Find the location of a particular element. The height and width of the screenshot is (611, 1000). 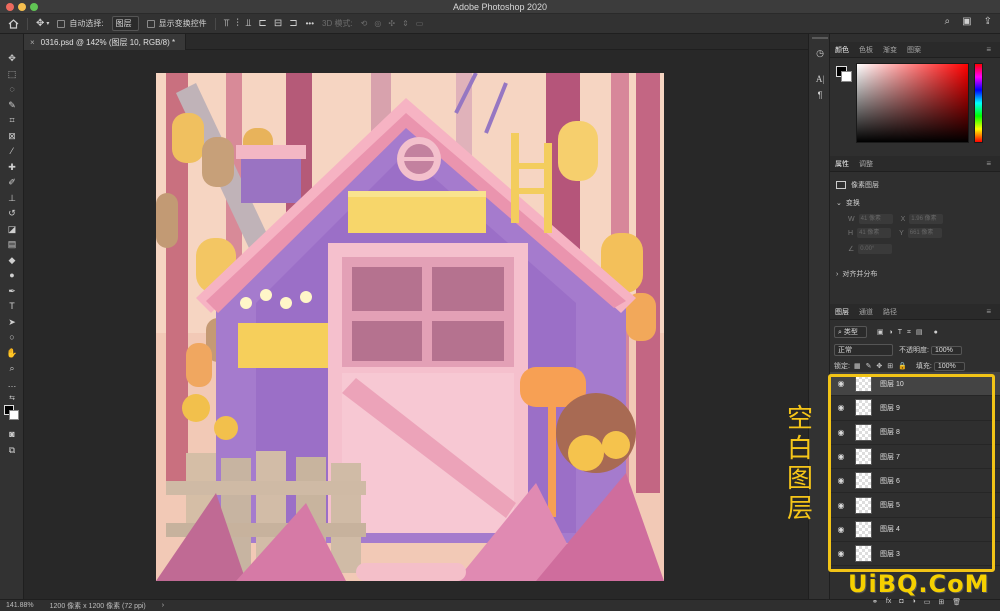

color-panel-tabs: 颜色 色板 渐变 图案 ≡ is located at coordinates (915, 50).